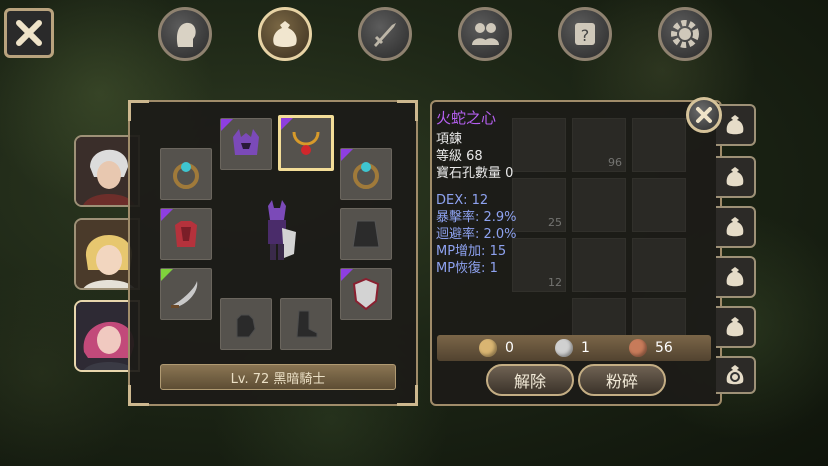 Image resolution: width=828 pixels, height=466 pixels. Describe the element at coordinates (471, 251) in the screenshot. I see `stat-line: MP增加: 15` at that location.